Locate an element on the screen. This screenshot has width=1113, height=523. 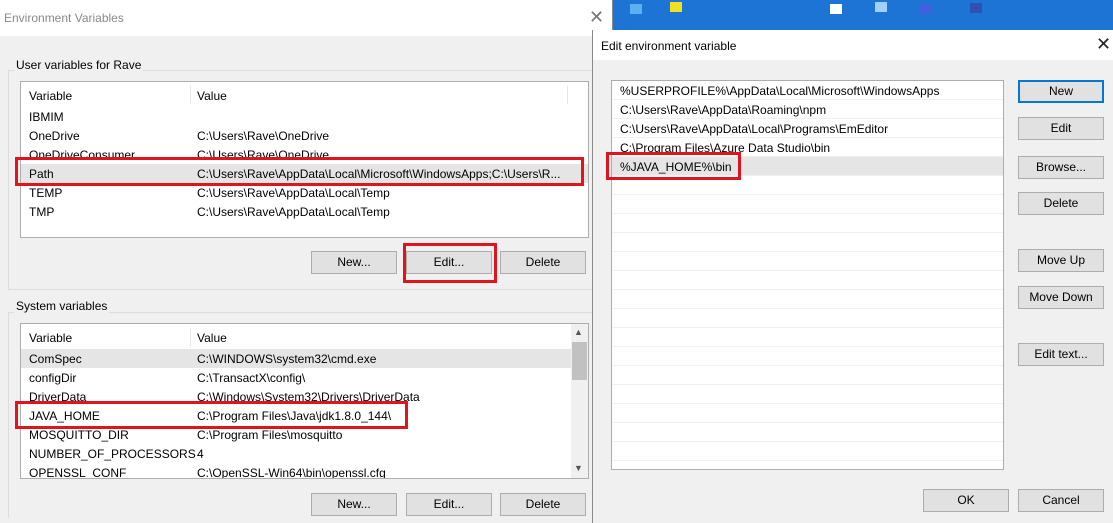
list-item-selected: %JAVA_HOME%\bin is located at coordinates (807, 166).